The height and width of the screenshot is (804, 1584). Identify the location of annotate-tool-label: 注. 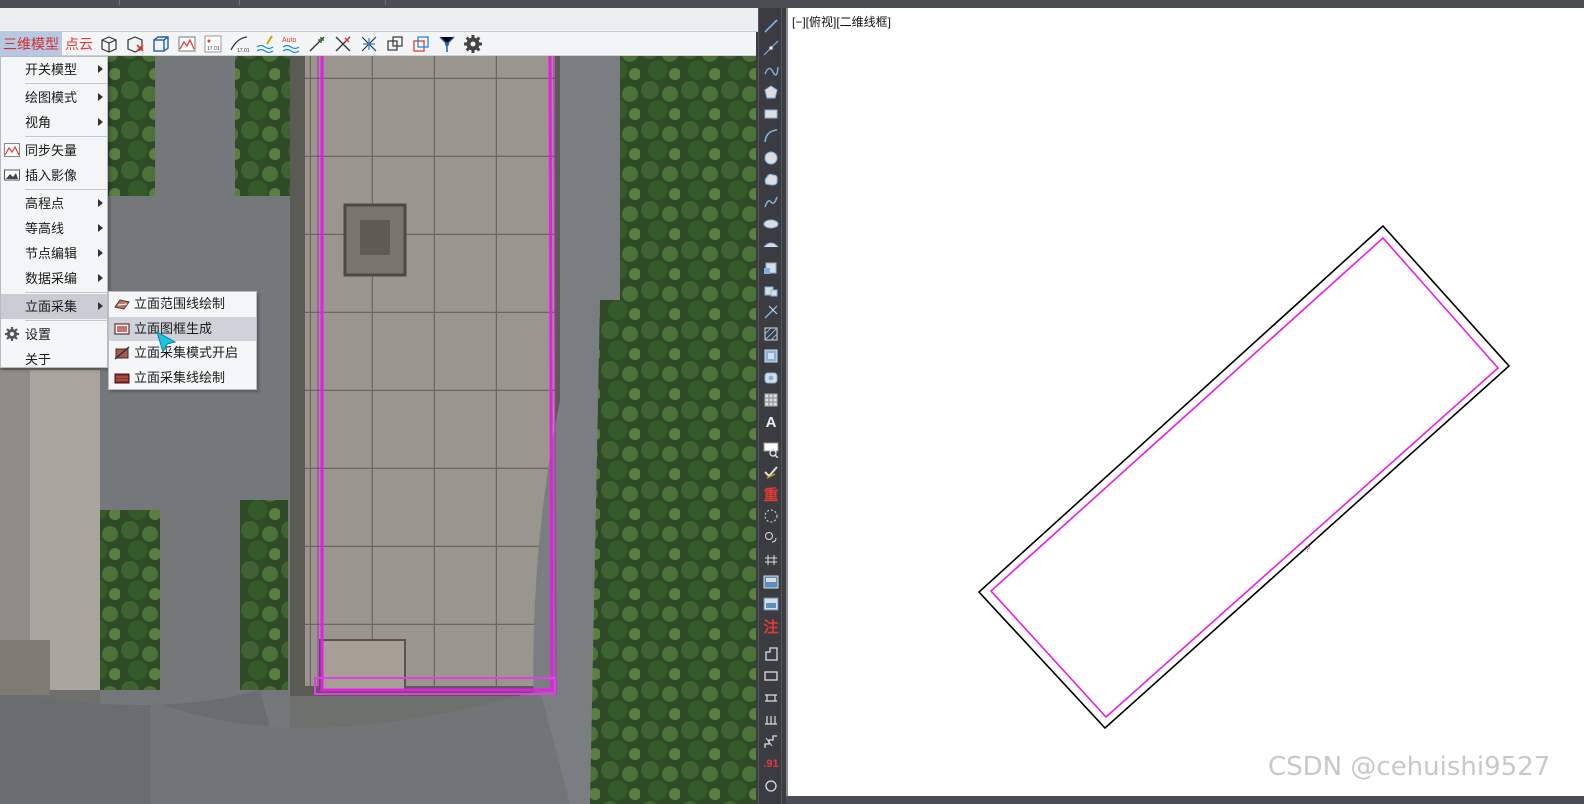
(771, 627).